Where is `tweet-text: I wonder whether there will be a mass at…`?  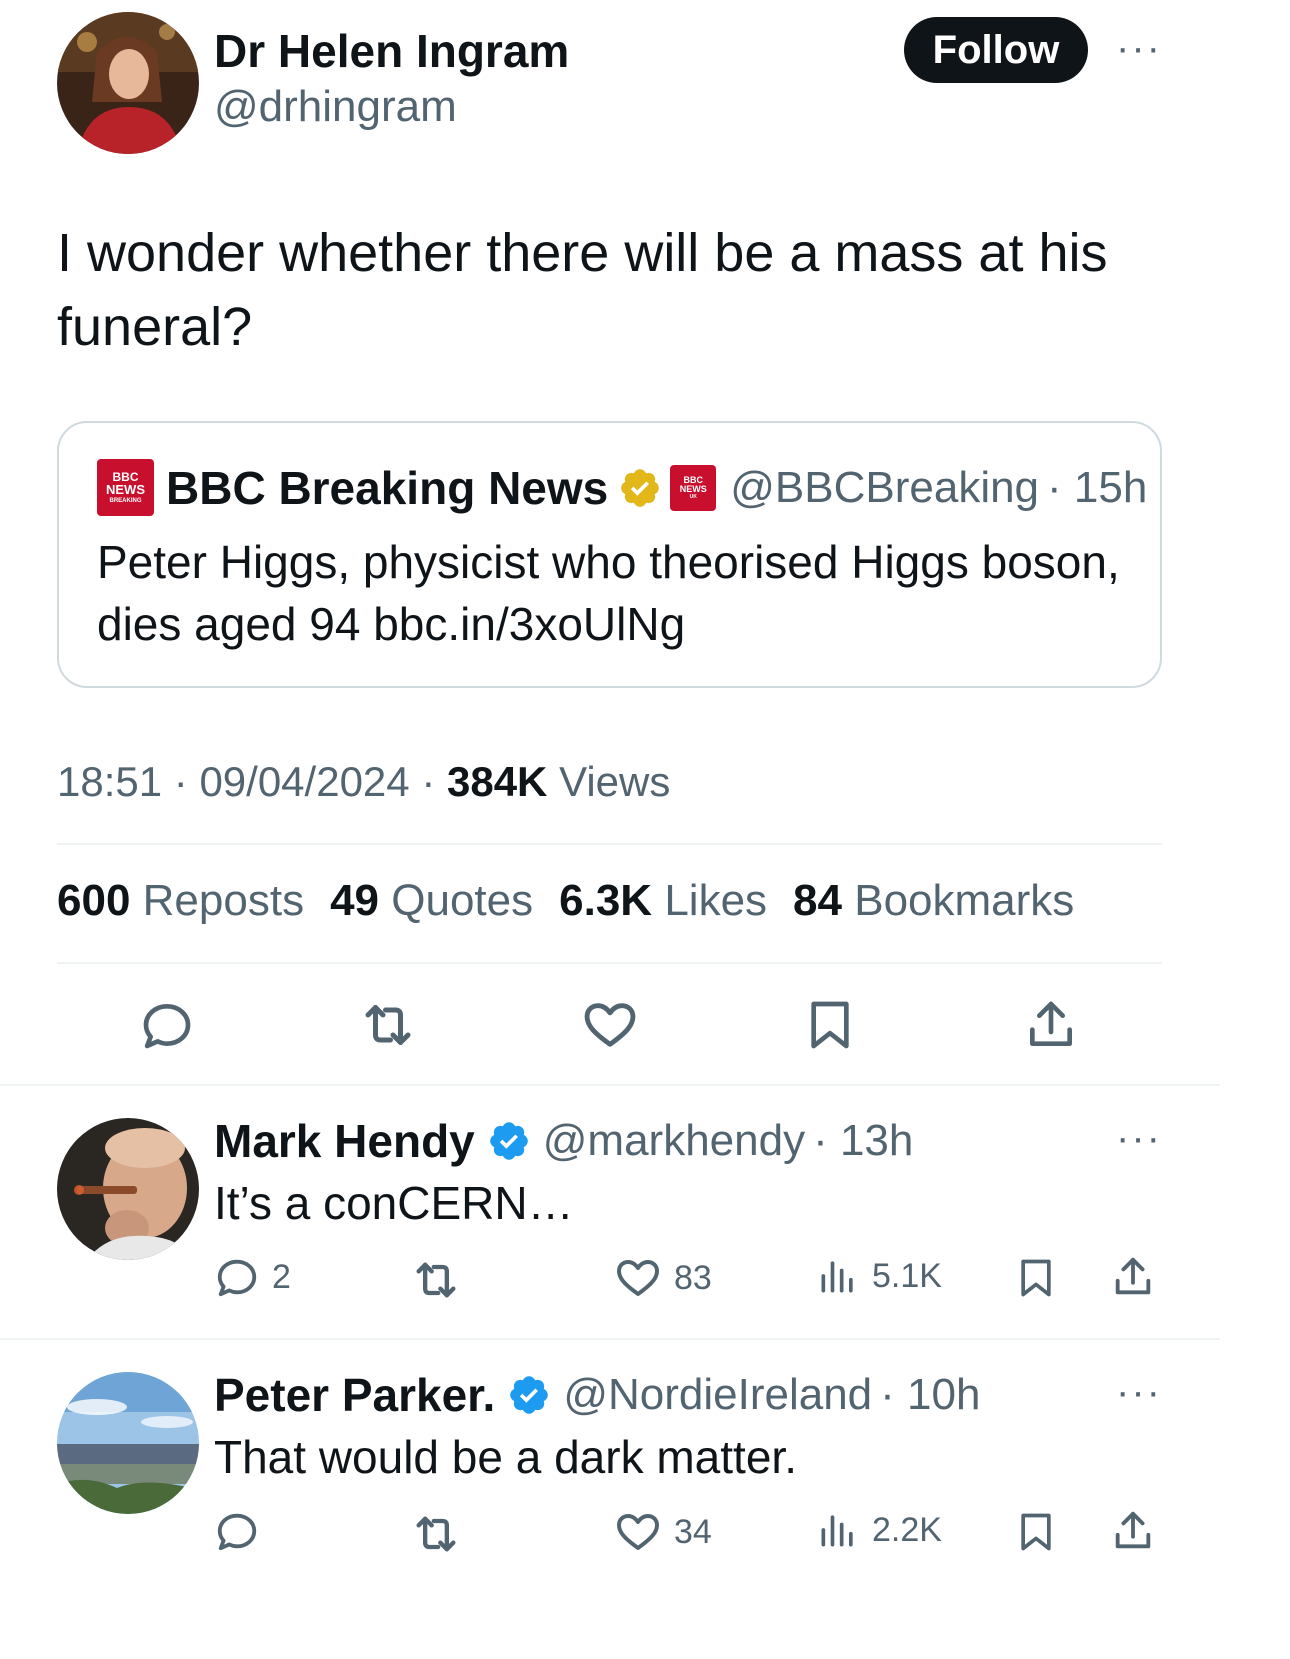 tweet-text: I wonder whether there will be a mass at… is located at coordinates (582, 290).